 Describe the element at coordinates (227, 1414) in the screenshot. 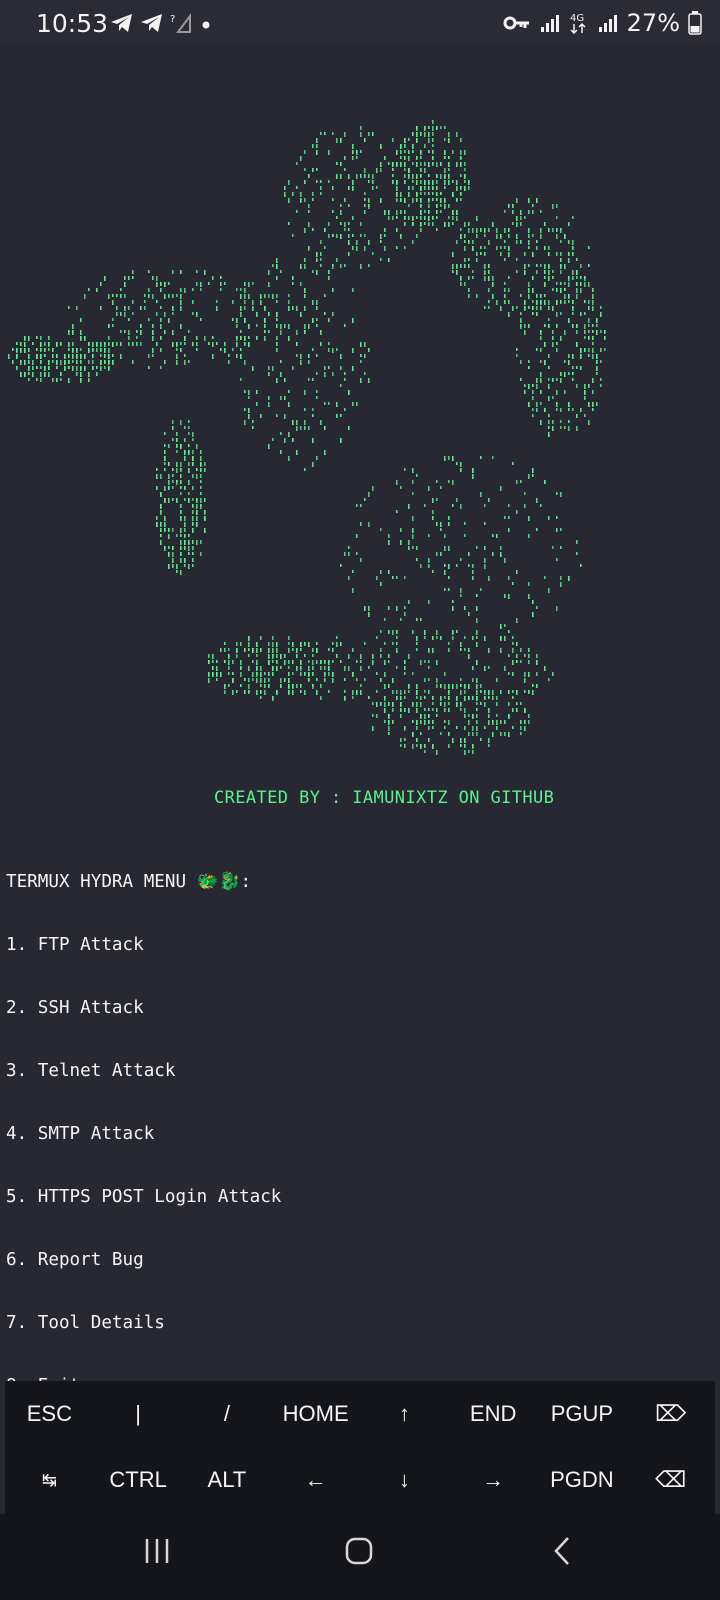

I see `key-slash: /` at that location.